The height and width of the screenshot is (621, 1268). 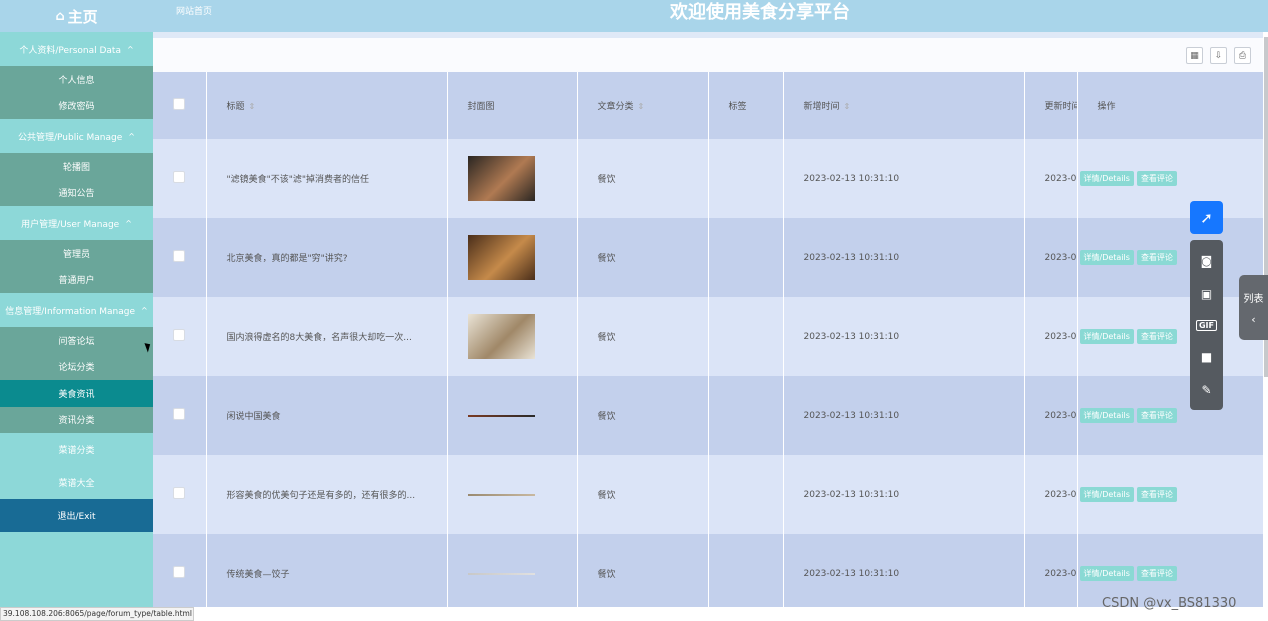 What do you see at coordinates (60, 16) in the screenshot?
I see `home-icon: ⌂` at bounding box center [60, 16].